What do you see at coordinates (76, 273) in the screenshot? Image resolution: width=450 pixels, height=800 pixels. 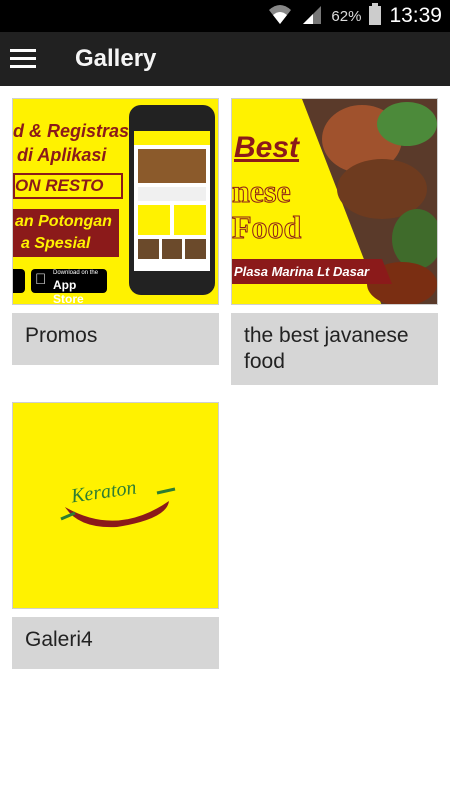 I see `store-small-text: Download on the` at bounding box center [76, 273].